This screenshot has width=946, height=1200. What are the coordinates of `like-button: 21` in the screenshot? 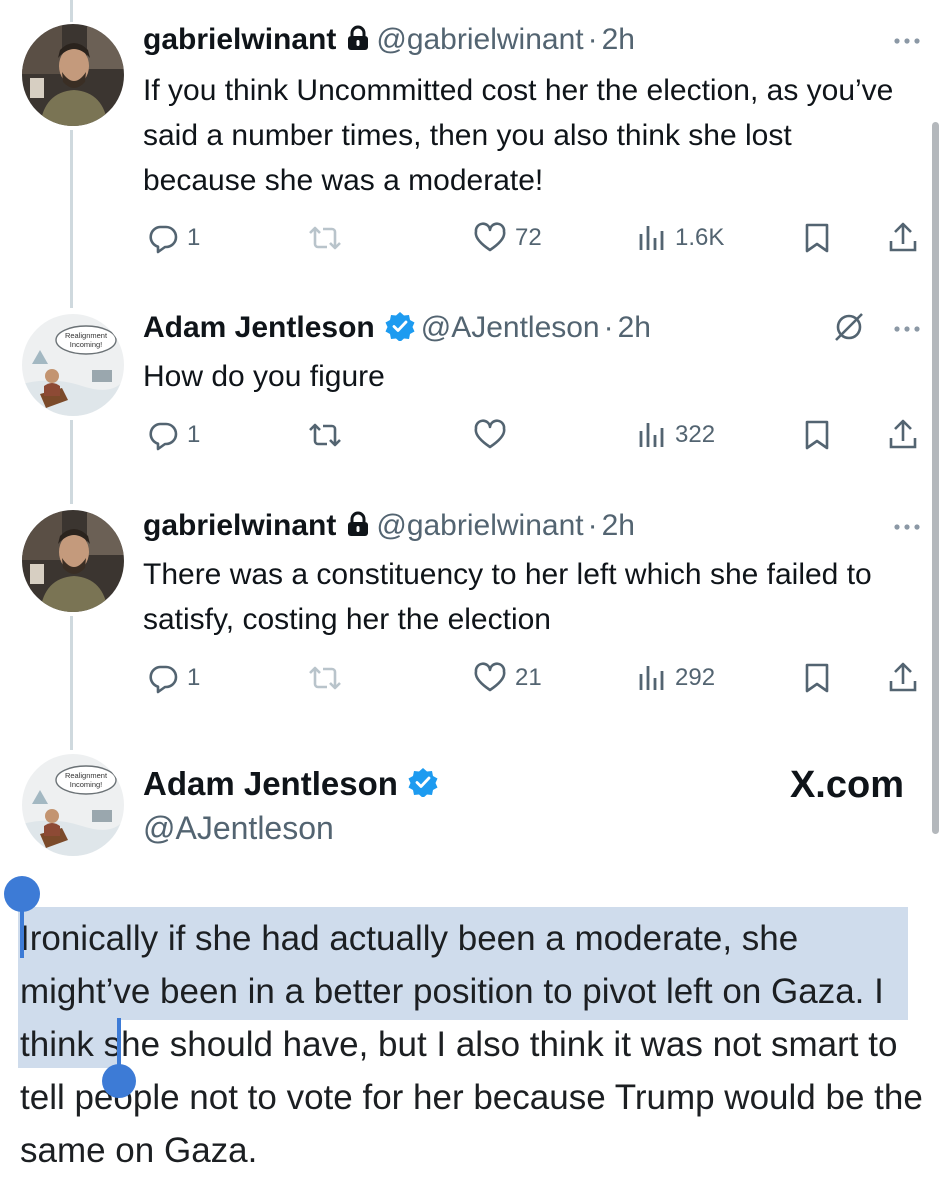 It's located at (507, 678).